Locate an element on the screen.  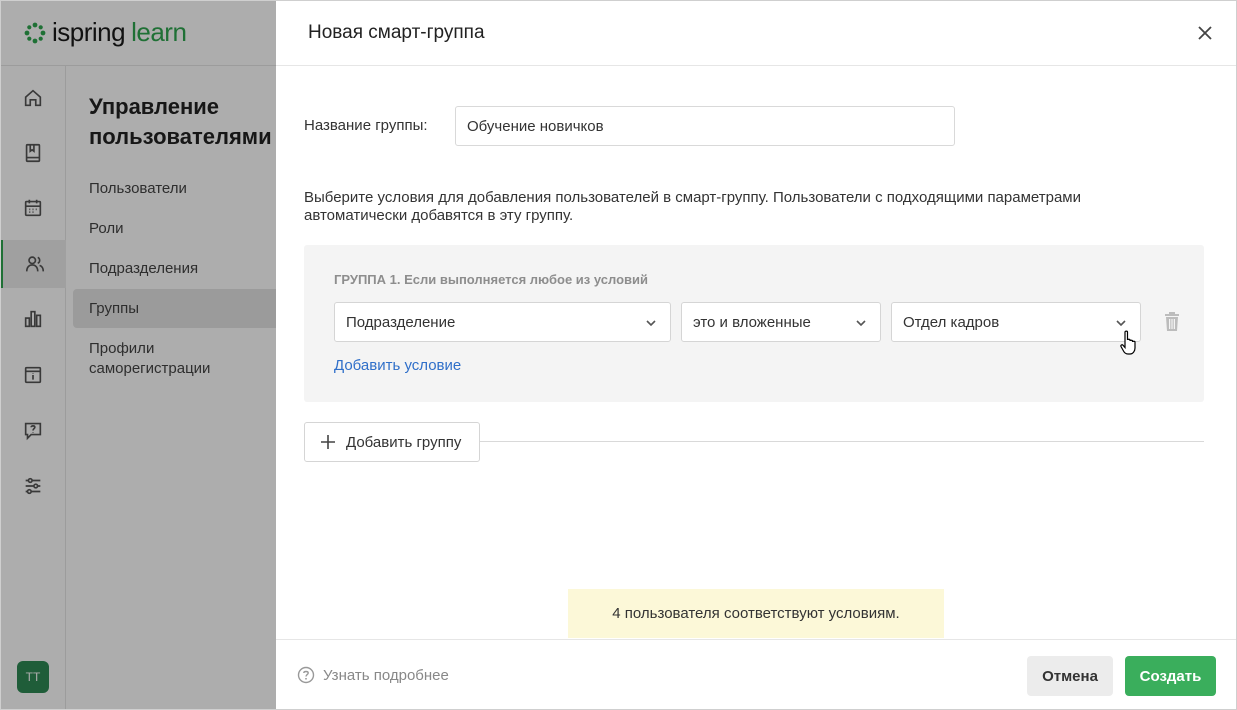
add-group-label: Добавить группу is located at coordinates (404, 442).